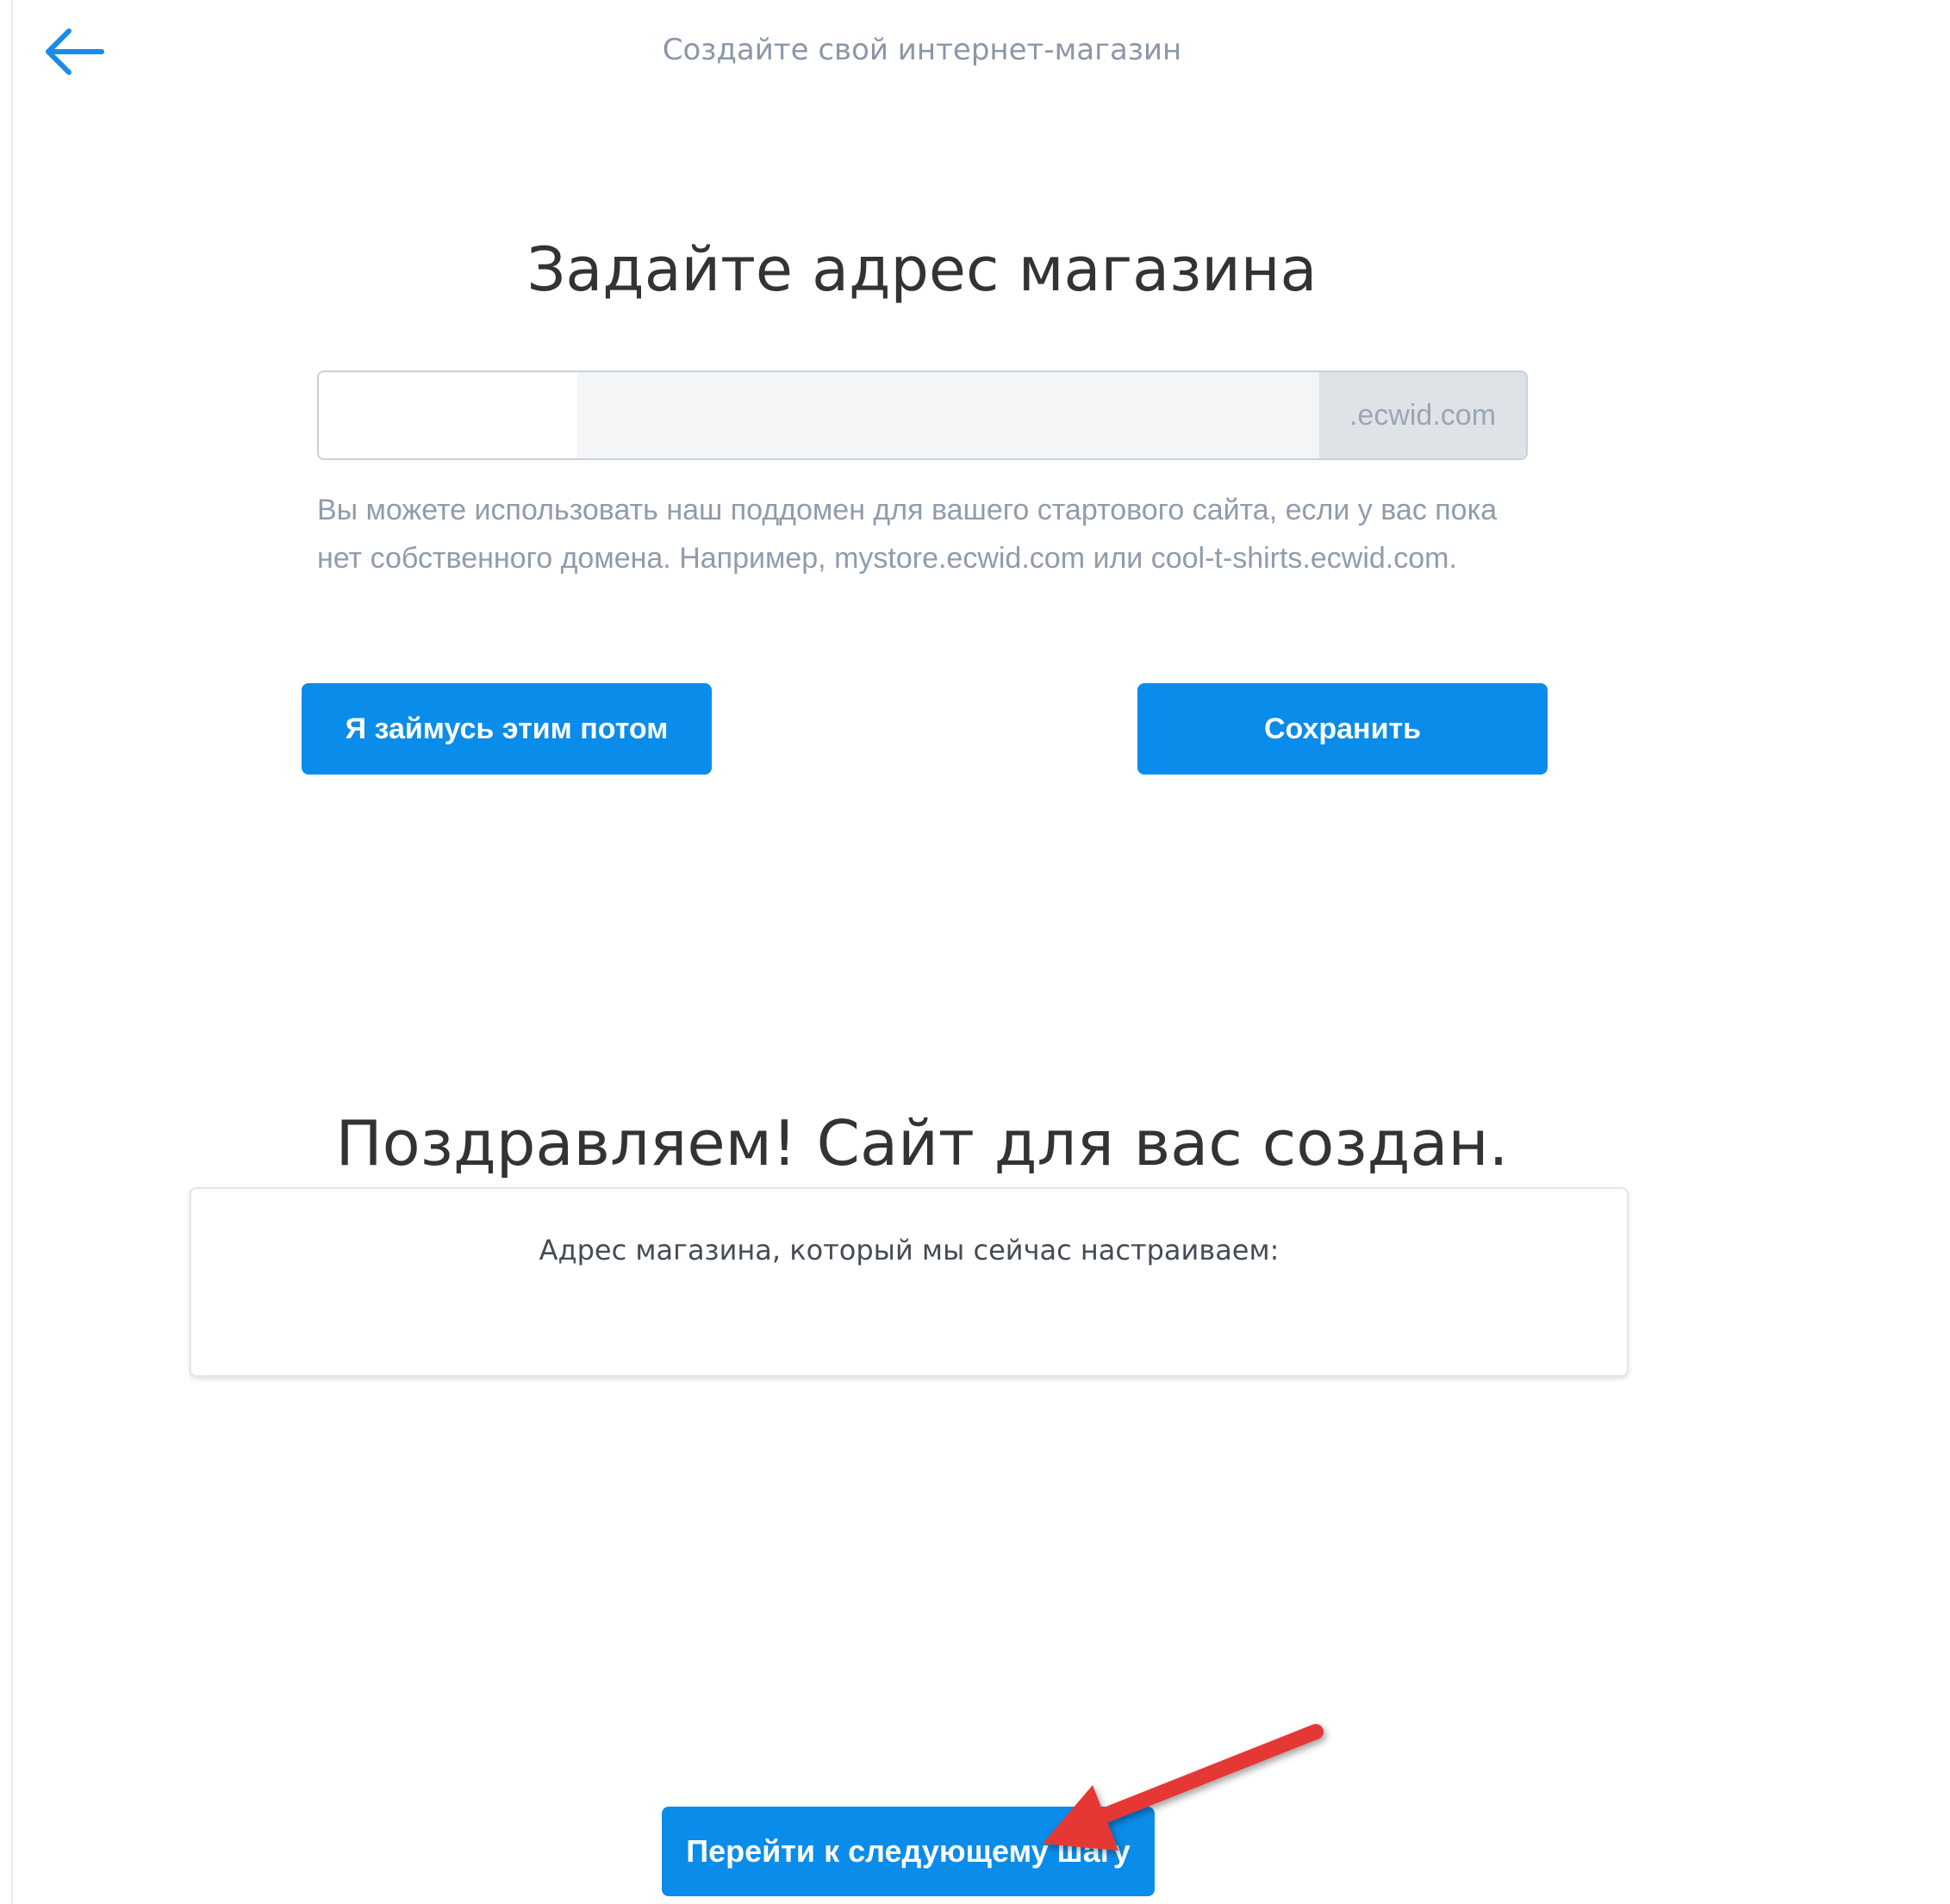 The height and width of the screenshot is (1904, 1950). What do you see at coordinates (507, 729) in the screenshot?
I see `later-button: Я займусь этим потом` at bounding box center [507, 729].